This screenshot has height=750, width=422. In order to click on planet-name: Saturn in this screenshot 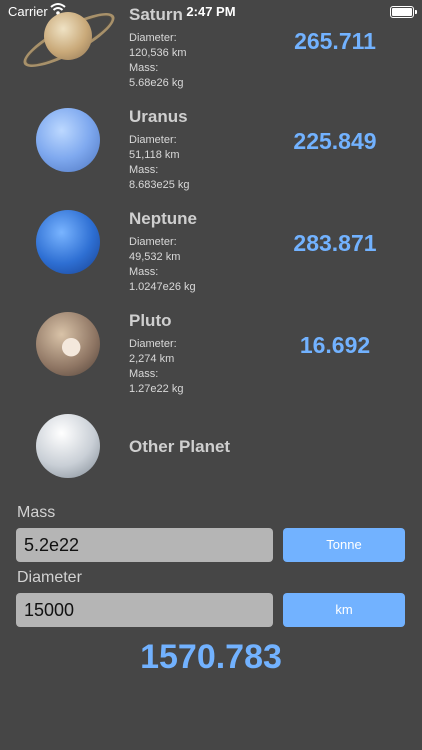, I will do `click(156, 14)`.